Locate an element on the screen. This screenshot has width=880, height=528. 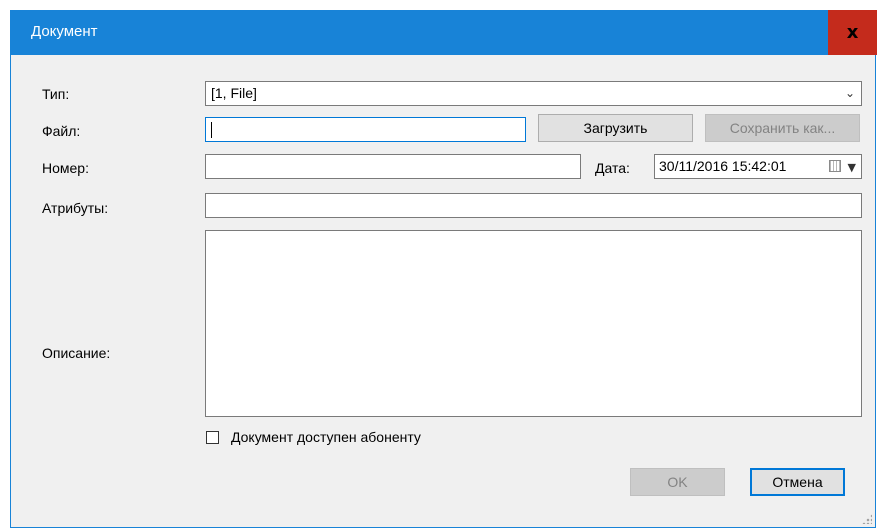
date-value: 30/11/2016 15:42:01 is located at coordinates (723, 166).